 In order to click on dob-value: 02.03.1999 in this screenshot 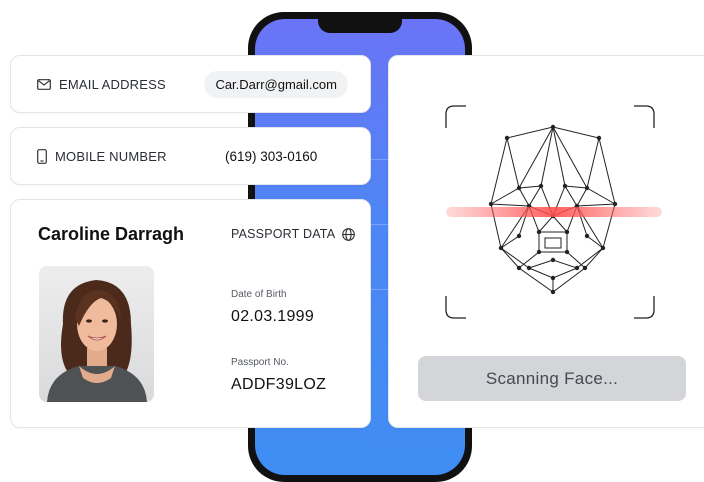, I will do `click(273, 316)`.